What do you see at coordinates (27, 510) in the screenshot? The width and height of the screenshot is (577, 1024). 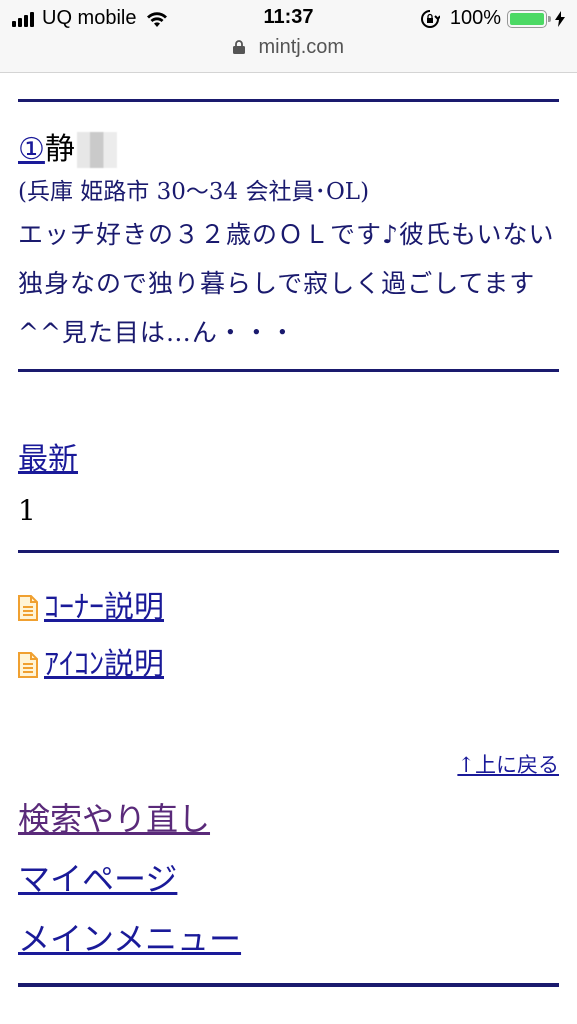 I see `latest-count: 1` at bounding box center [27, 510].